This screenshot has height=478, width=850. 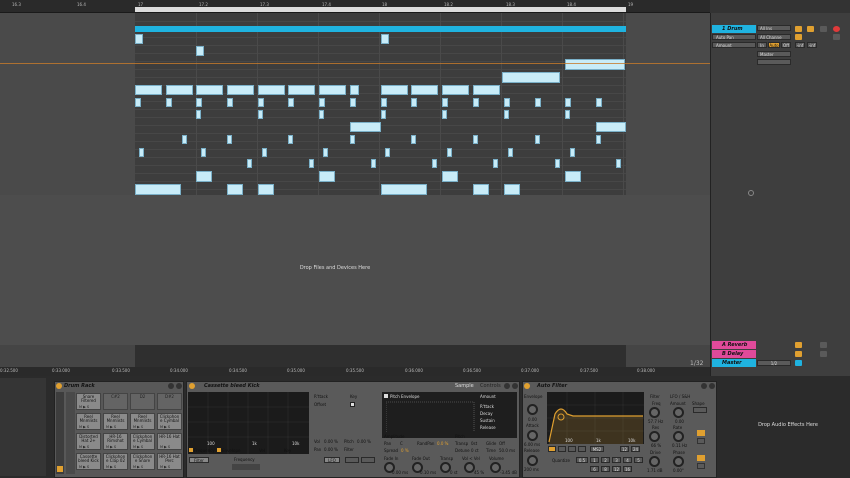 What do you see at coordinates (142, 401) in the screenshot?
I see `drum-pad: D2` at bounding box center [142, 401].